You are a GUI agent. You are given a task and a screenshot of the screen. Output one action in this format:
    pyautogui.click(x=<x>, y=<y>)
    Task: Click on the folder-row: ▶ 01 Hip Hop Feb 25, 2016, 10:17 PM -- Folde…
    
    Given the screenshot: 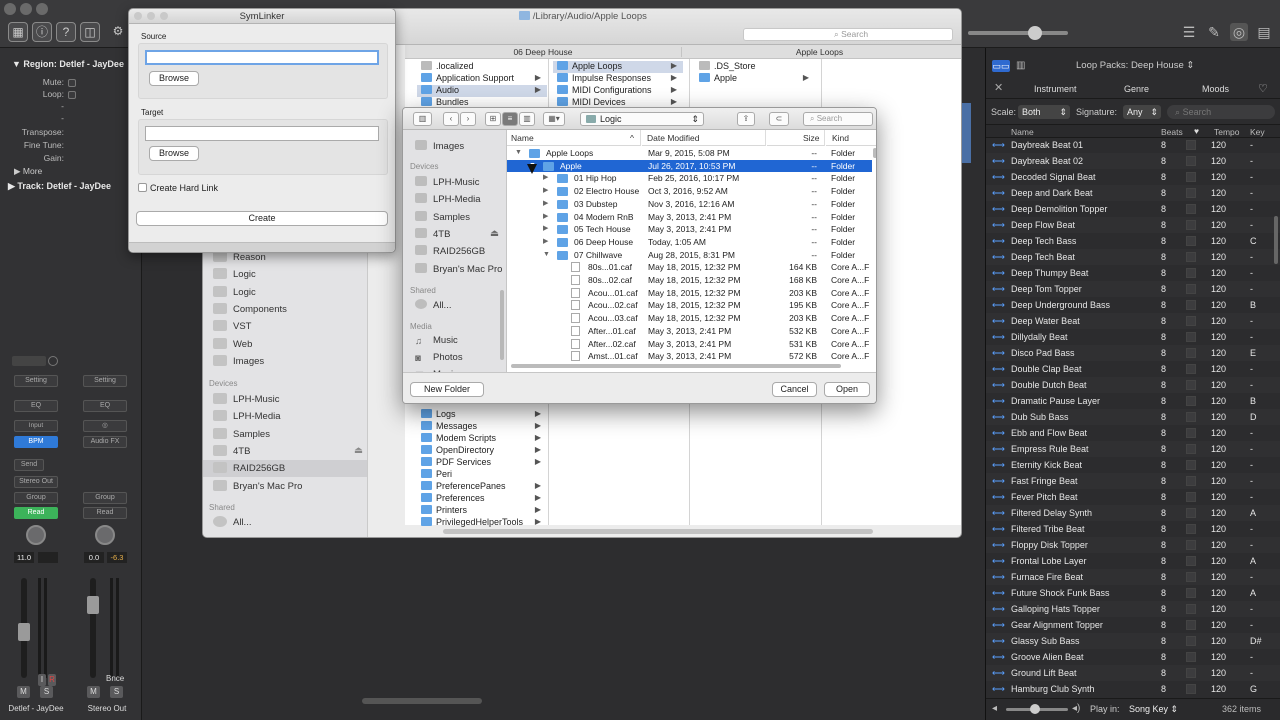 What is the action you would take?
    pyautogui.click(x=689, y=178)
    